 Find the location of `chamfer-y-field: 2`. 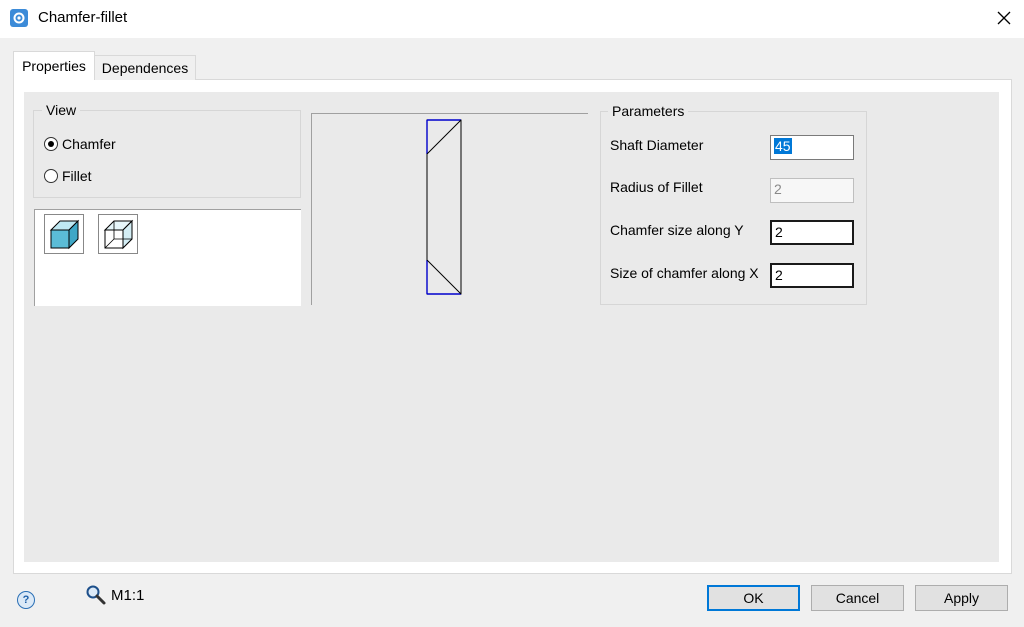

chamfer-y-field: 2 is located at coordinates (812, 232).